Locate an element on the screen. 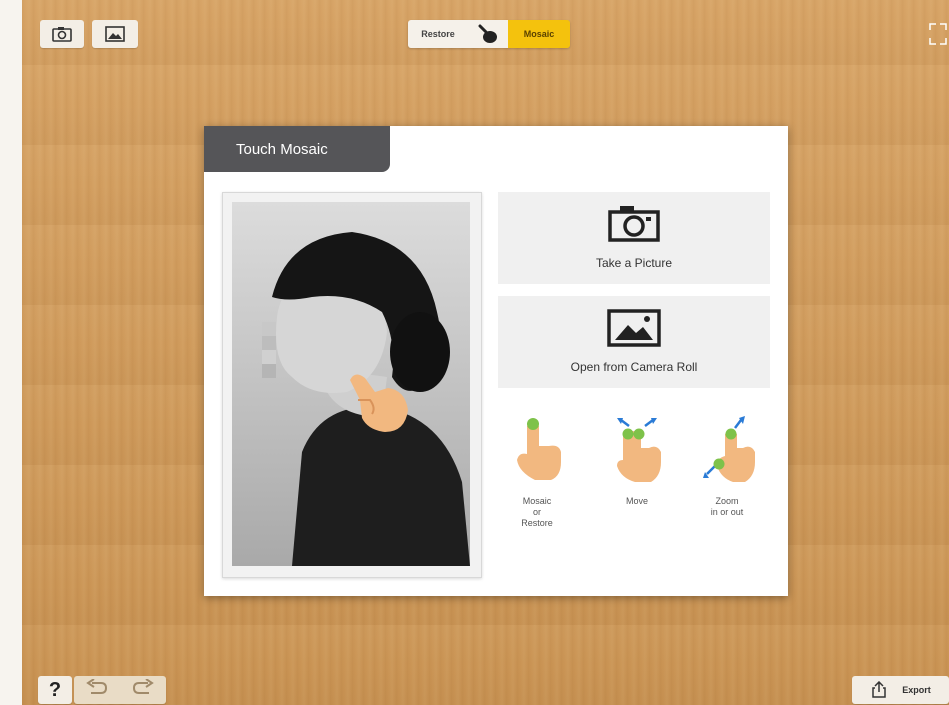  dialog-title: Touch Mosaic is located at coordinates (297, 149).